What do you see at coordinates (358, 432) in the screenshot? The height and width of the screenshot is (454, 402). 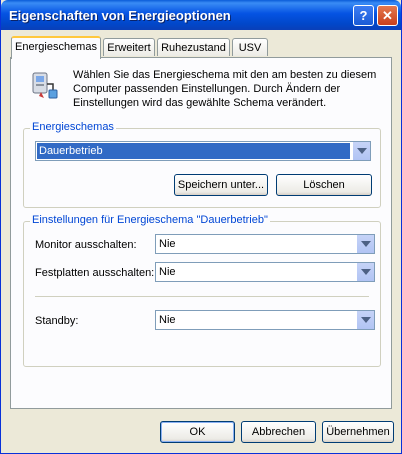 I see `apply-button: Übernehmen` at bounding box center [358, 432].